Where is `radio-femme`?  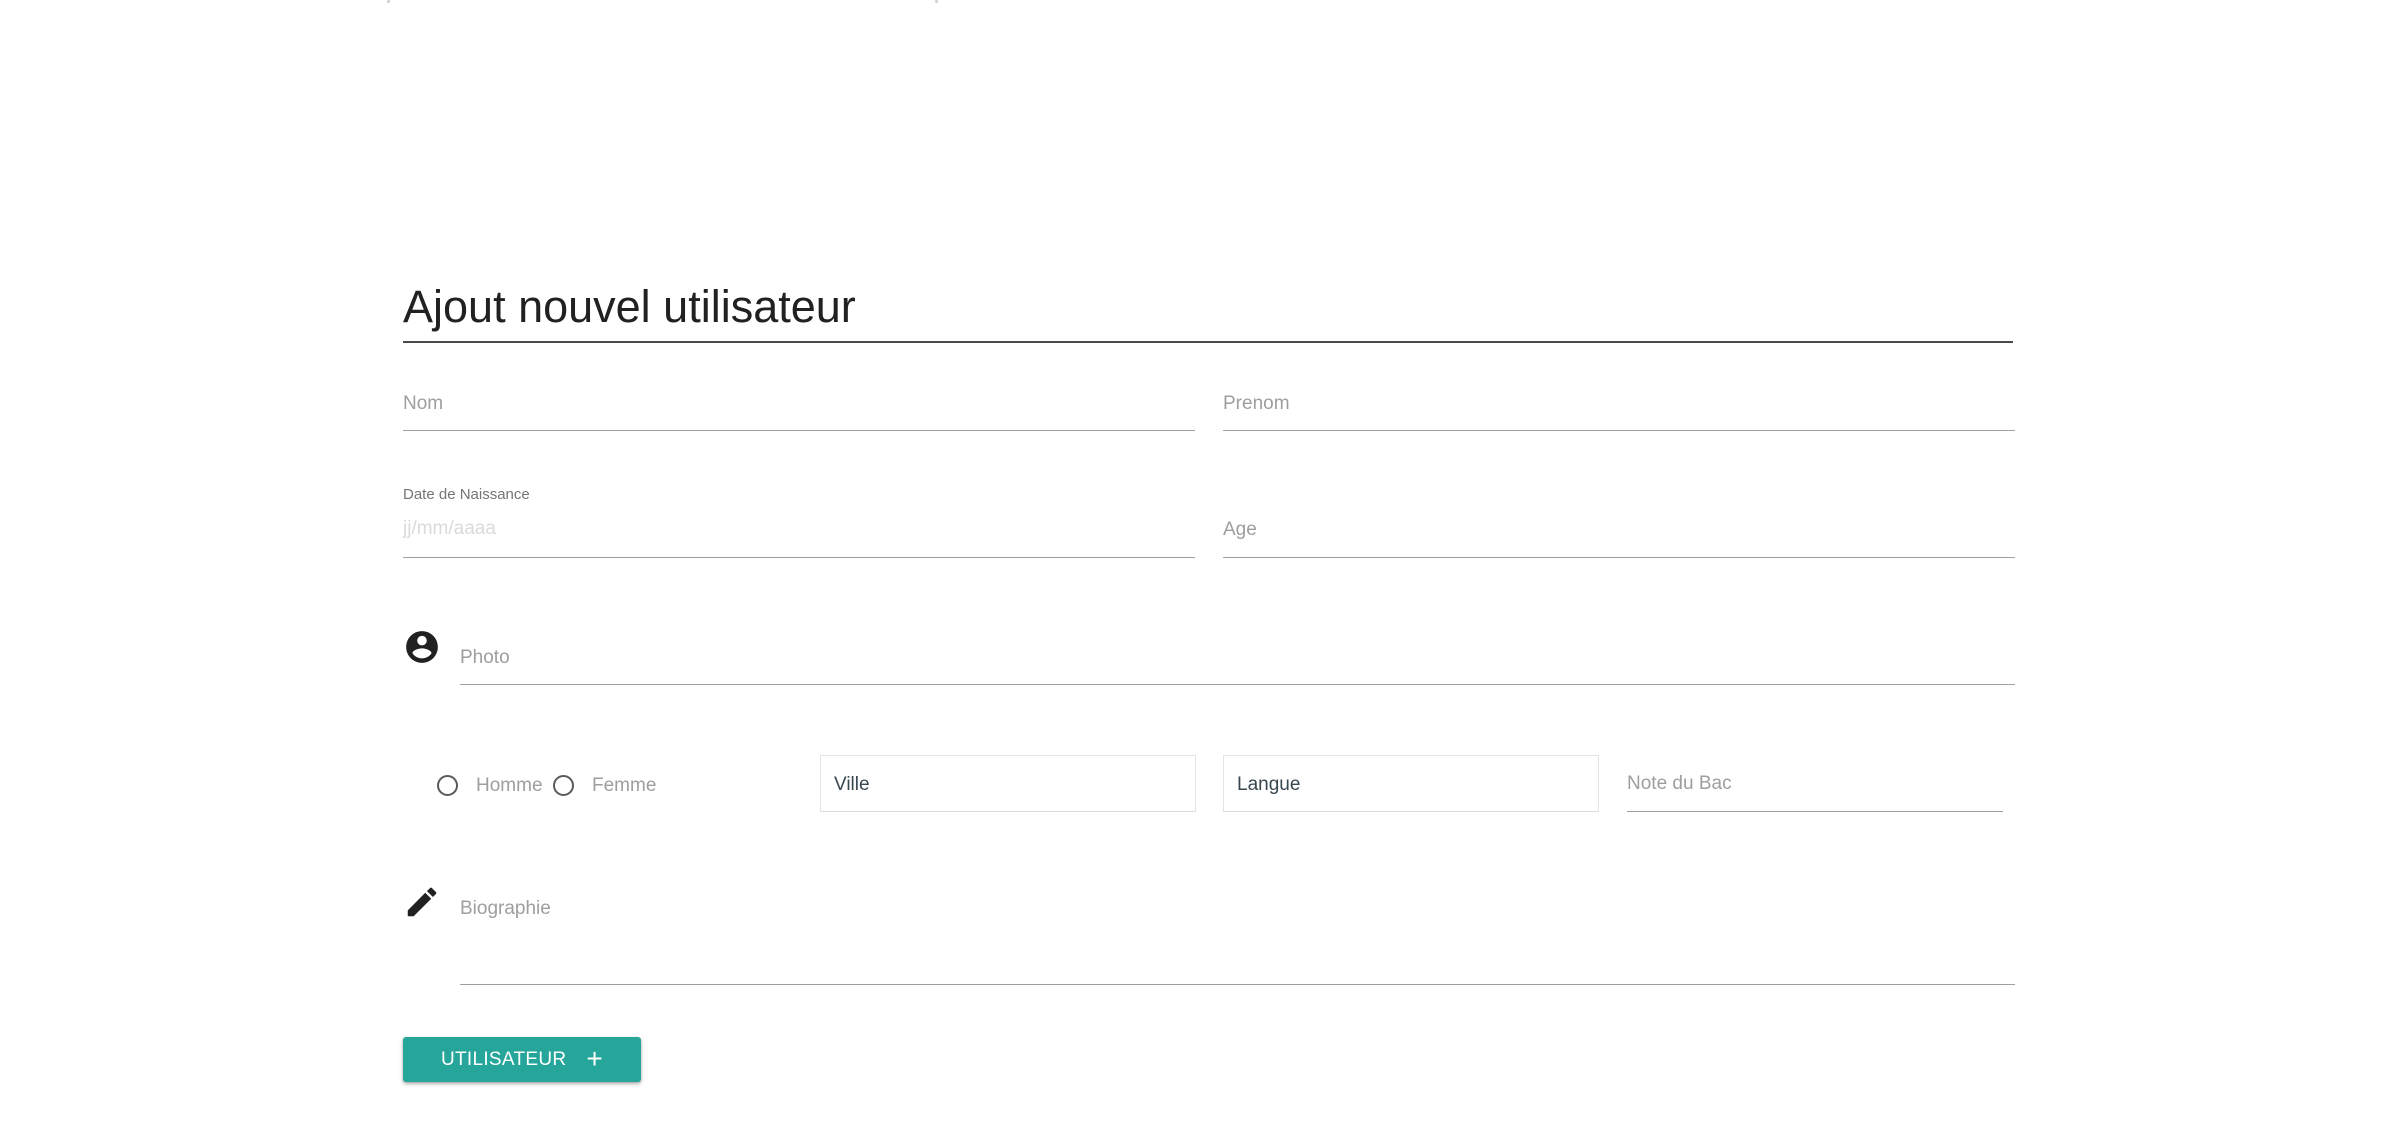
radio-femme is located at coordinates (563, 785).